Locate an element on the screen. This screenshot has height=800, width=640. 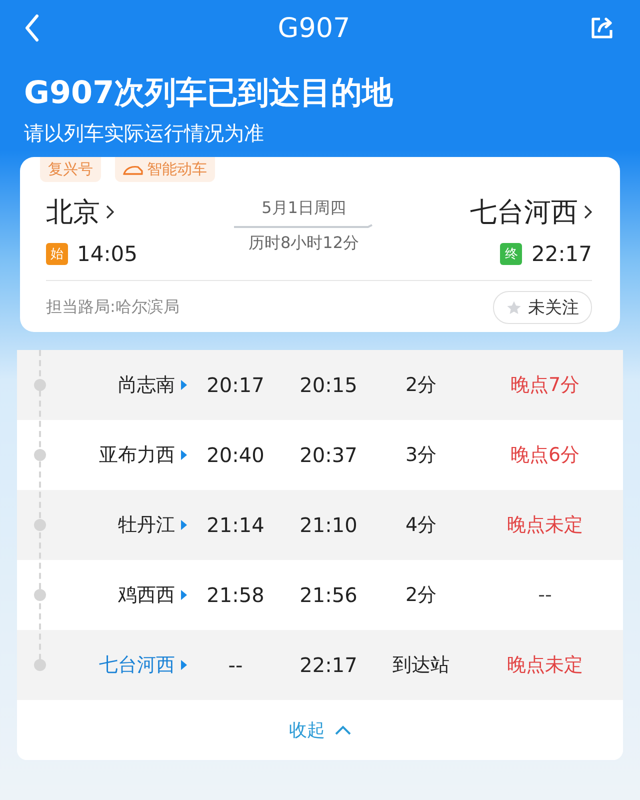
departure-cell-text: 20:15 is located at coordinates (328, 385).